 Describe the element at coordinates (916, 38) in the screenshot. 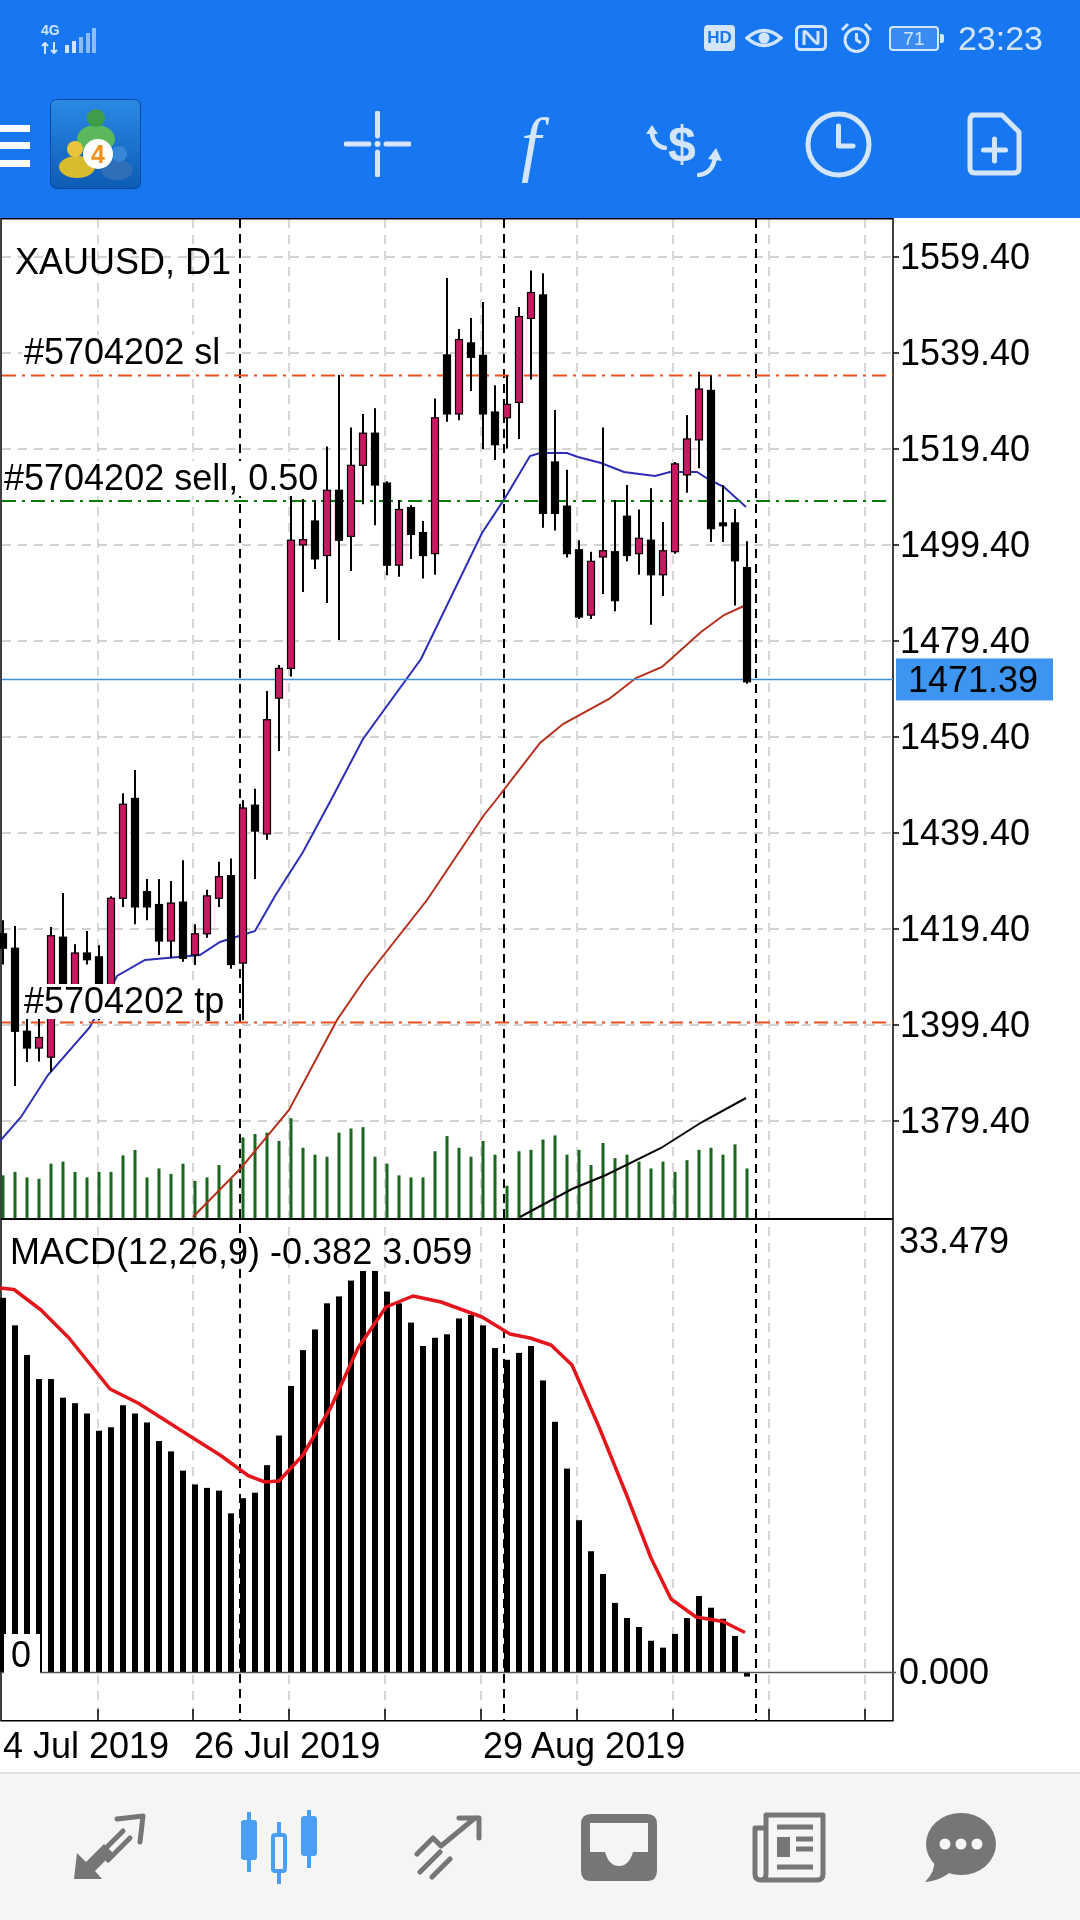

I see `battery-indicator: 71` at that location.